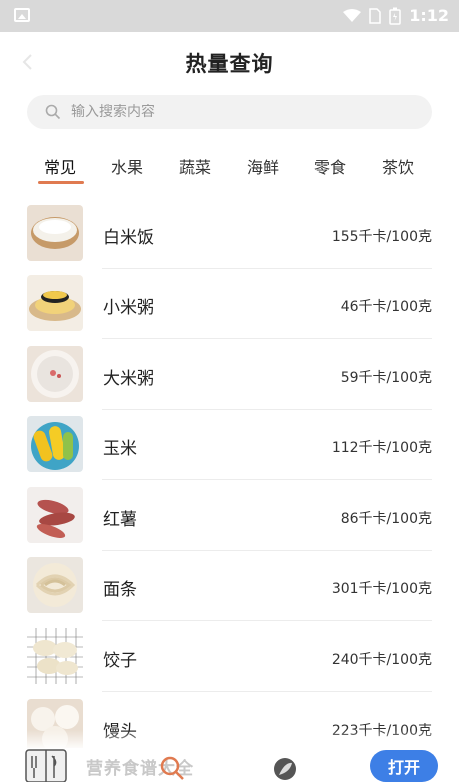 This screenshot has width=459, height=784. I want to click on tab-fruit: 水果, so click(127, 166).